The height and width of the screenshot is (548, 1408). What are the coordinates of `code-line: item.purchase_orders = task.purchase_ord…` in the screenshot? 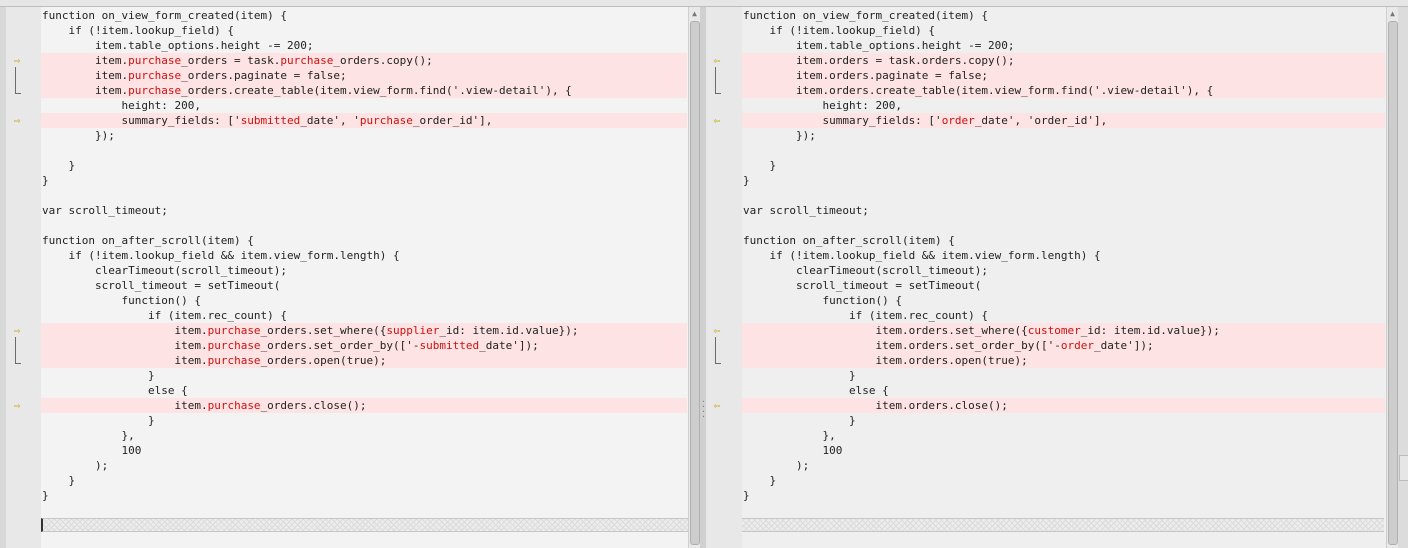 It's located at (364, 60).